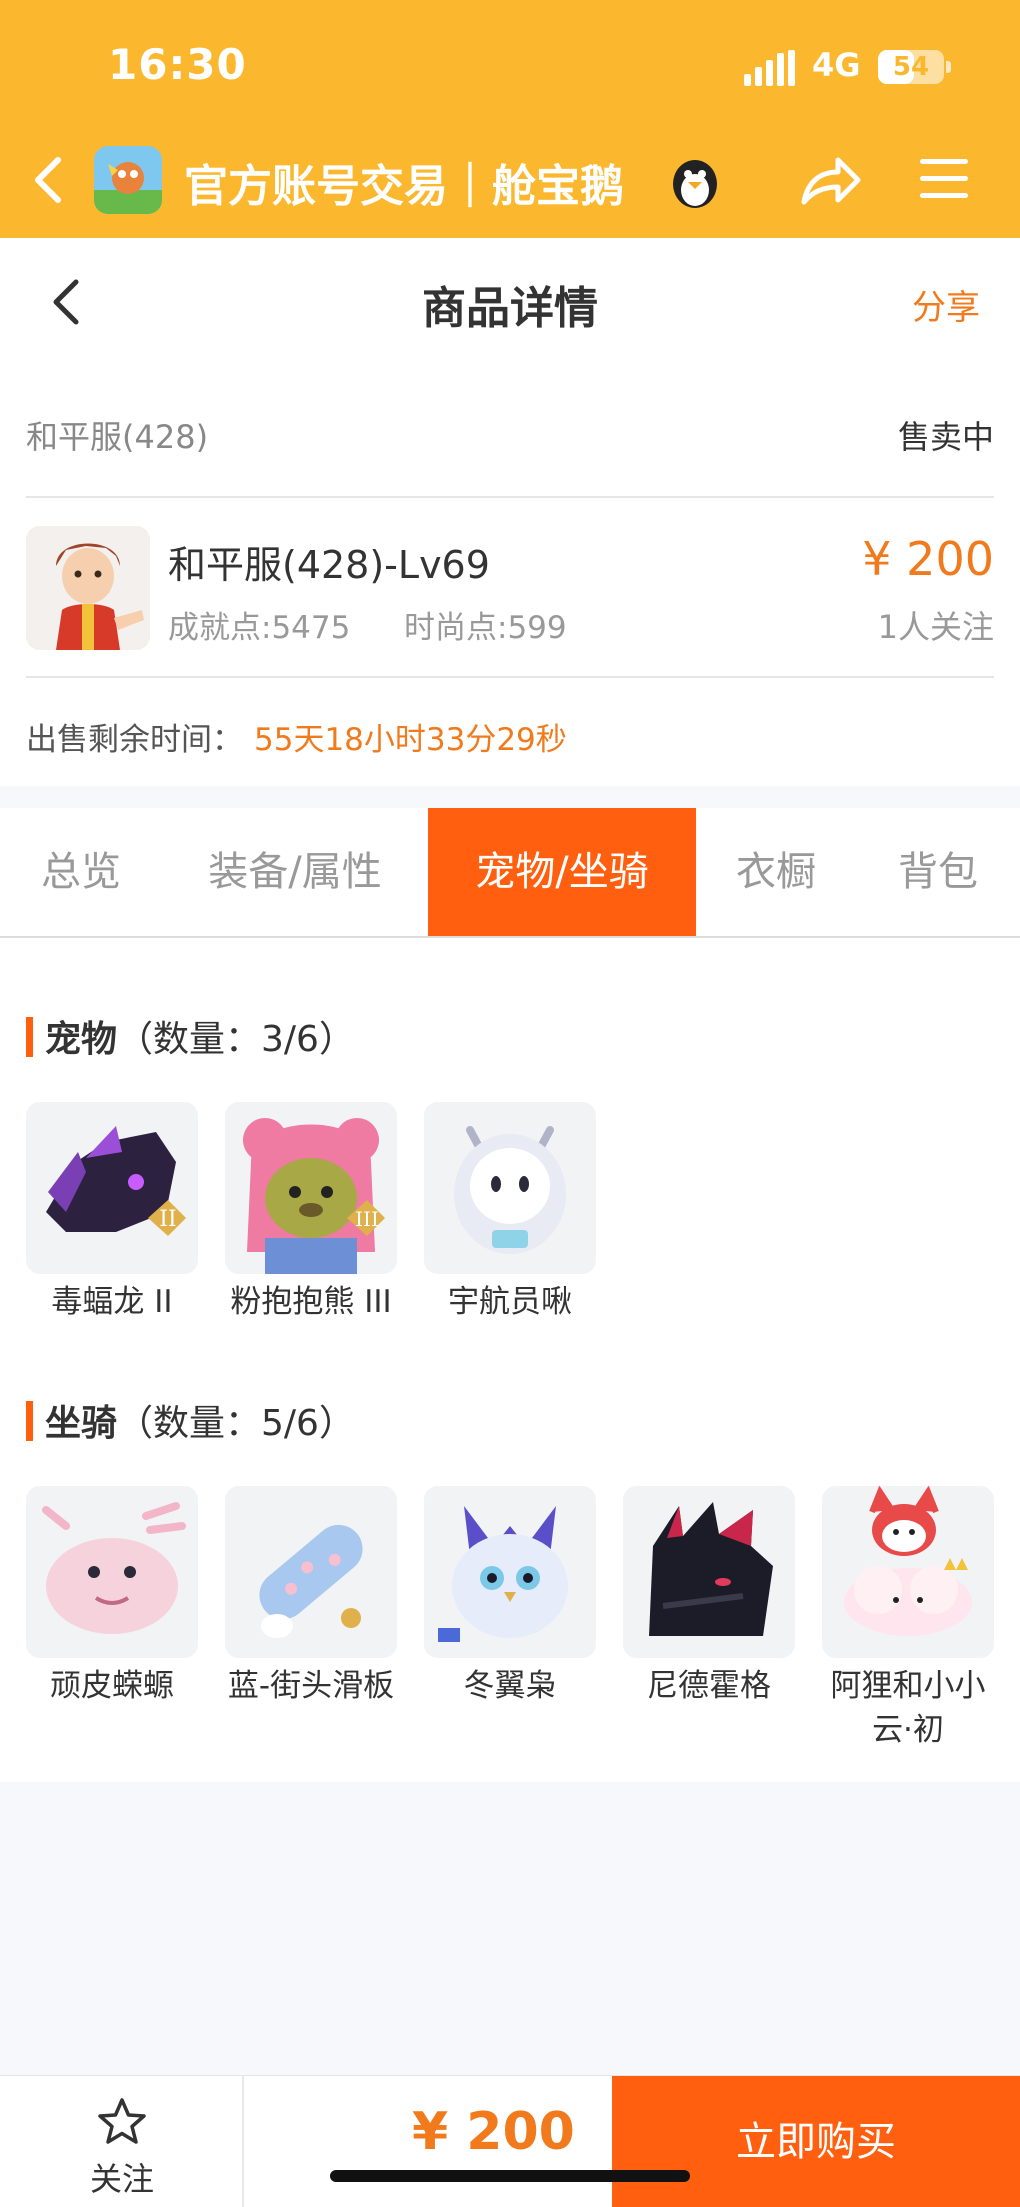 This screenshot has height=2207, width=1020. What do you see at coordinates (816, 2141) in the screenshot?
I see `buy-now-button: 立即购买` at bounding box center [816, 2141].